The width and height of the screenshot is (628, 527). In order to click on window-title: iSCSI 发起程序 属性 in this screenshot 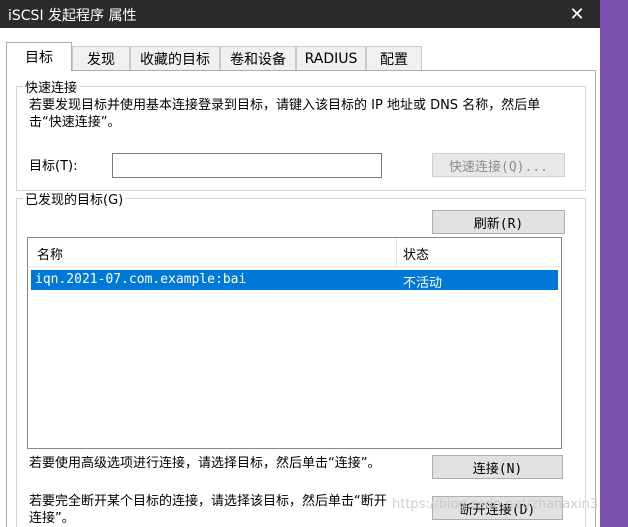, I will do `click(72, 16)`.